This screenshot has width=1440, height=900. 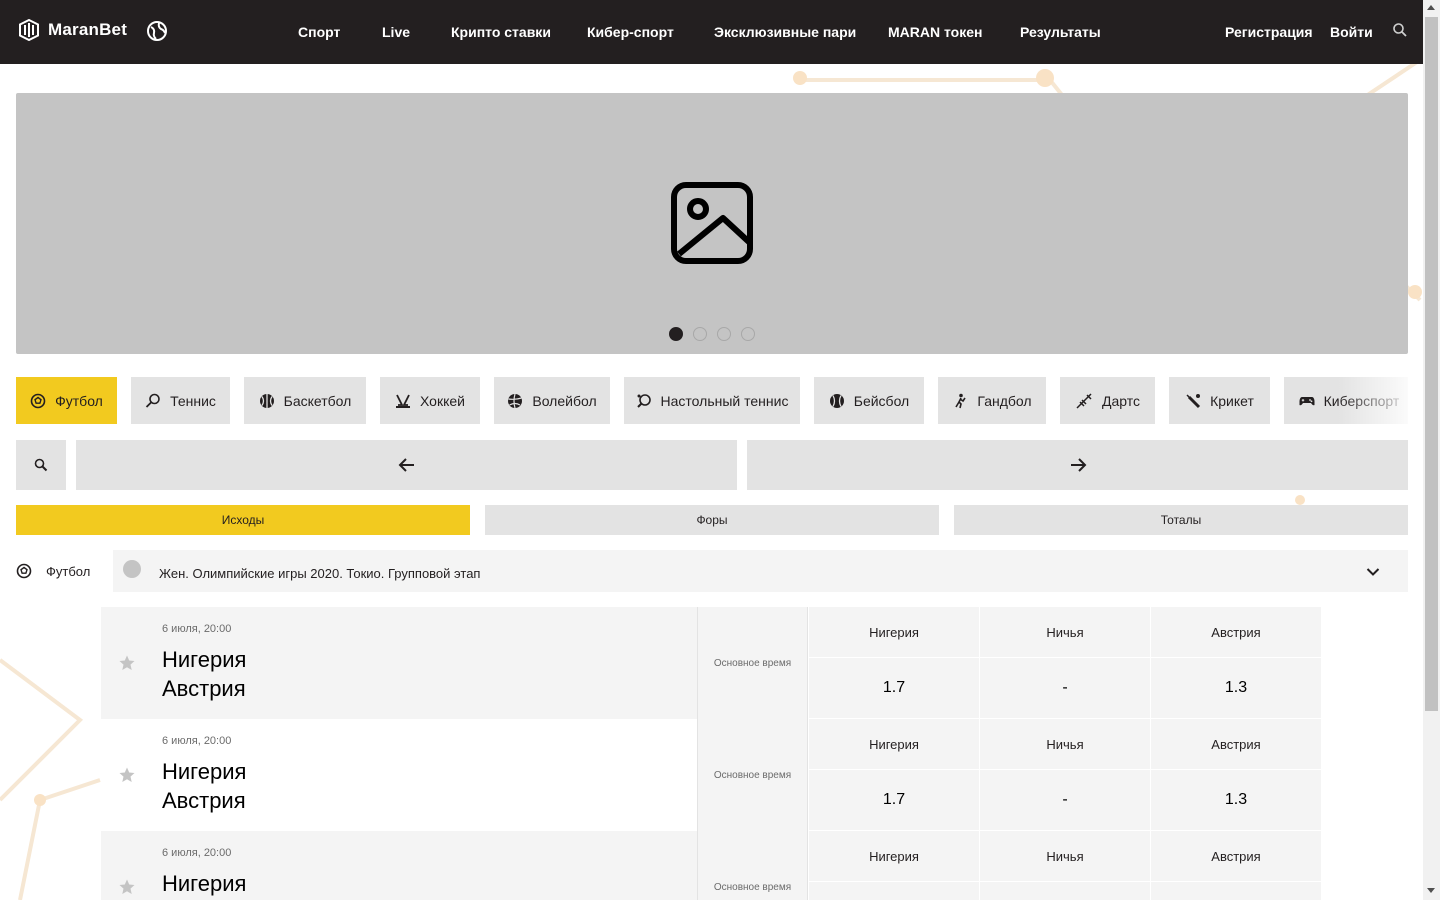 I want to click on darts-icon, so click(x=1084, y=400).